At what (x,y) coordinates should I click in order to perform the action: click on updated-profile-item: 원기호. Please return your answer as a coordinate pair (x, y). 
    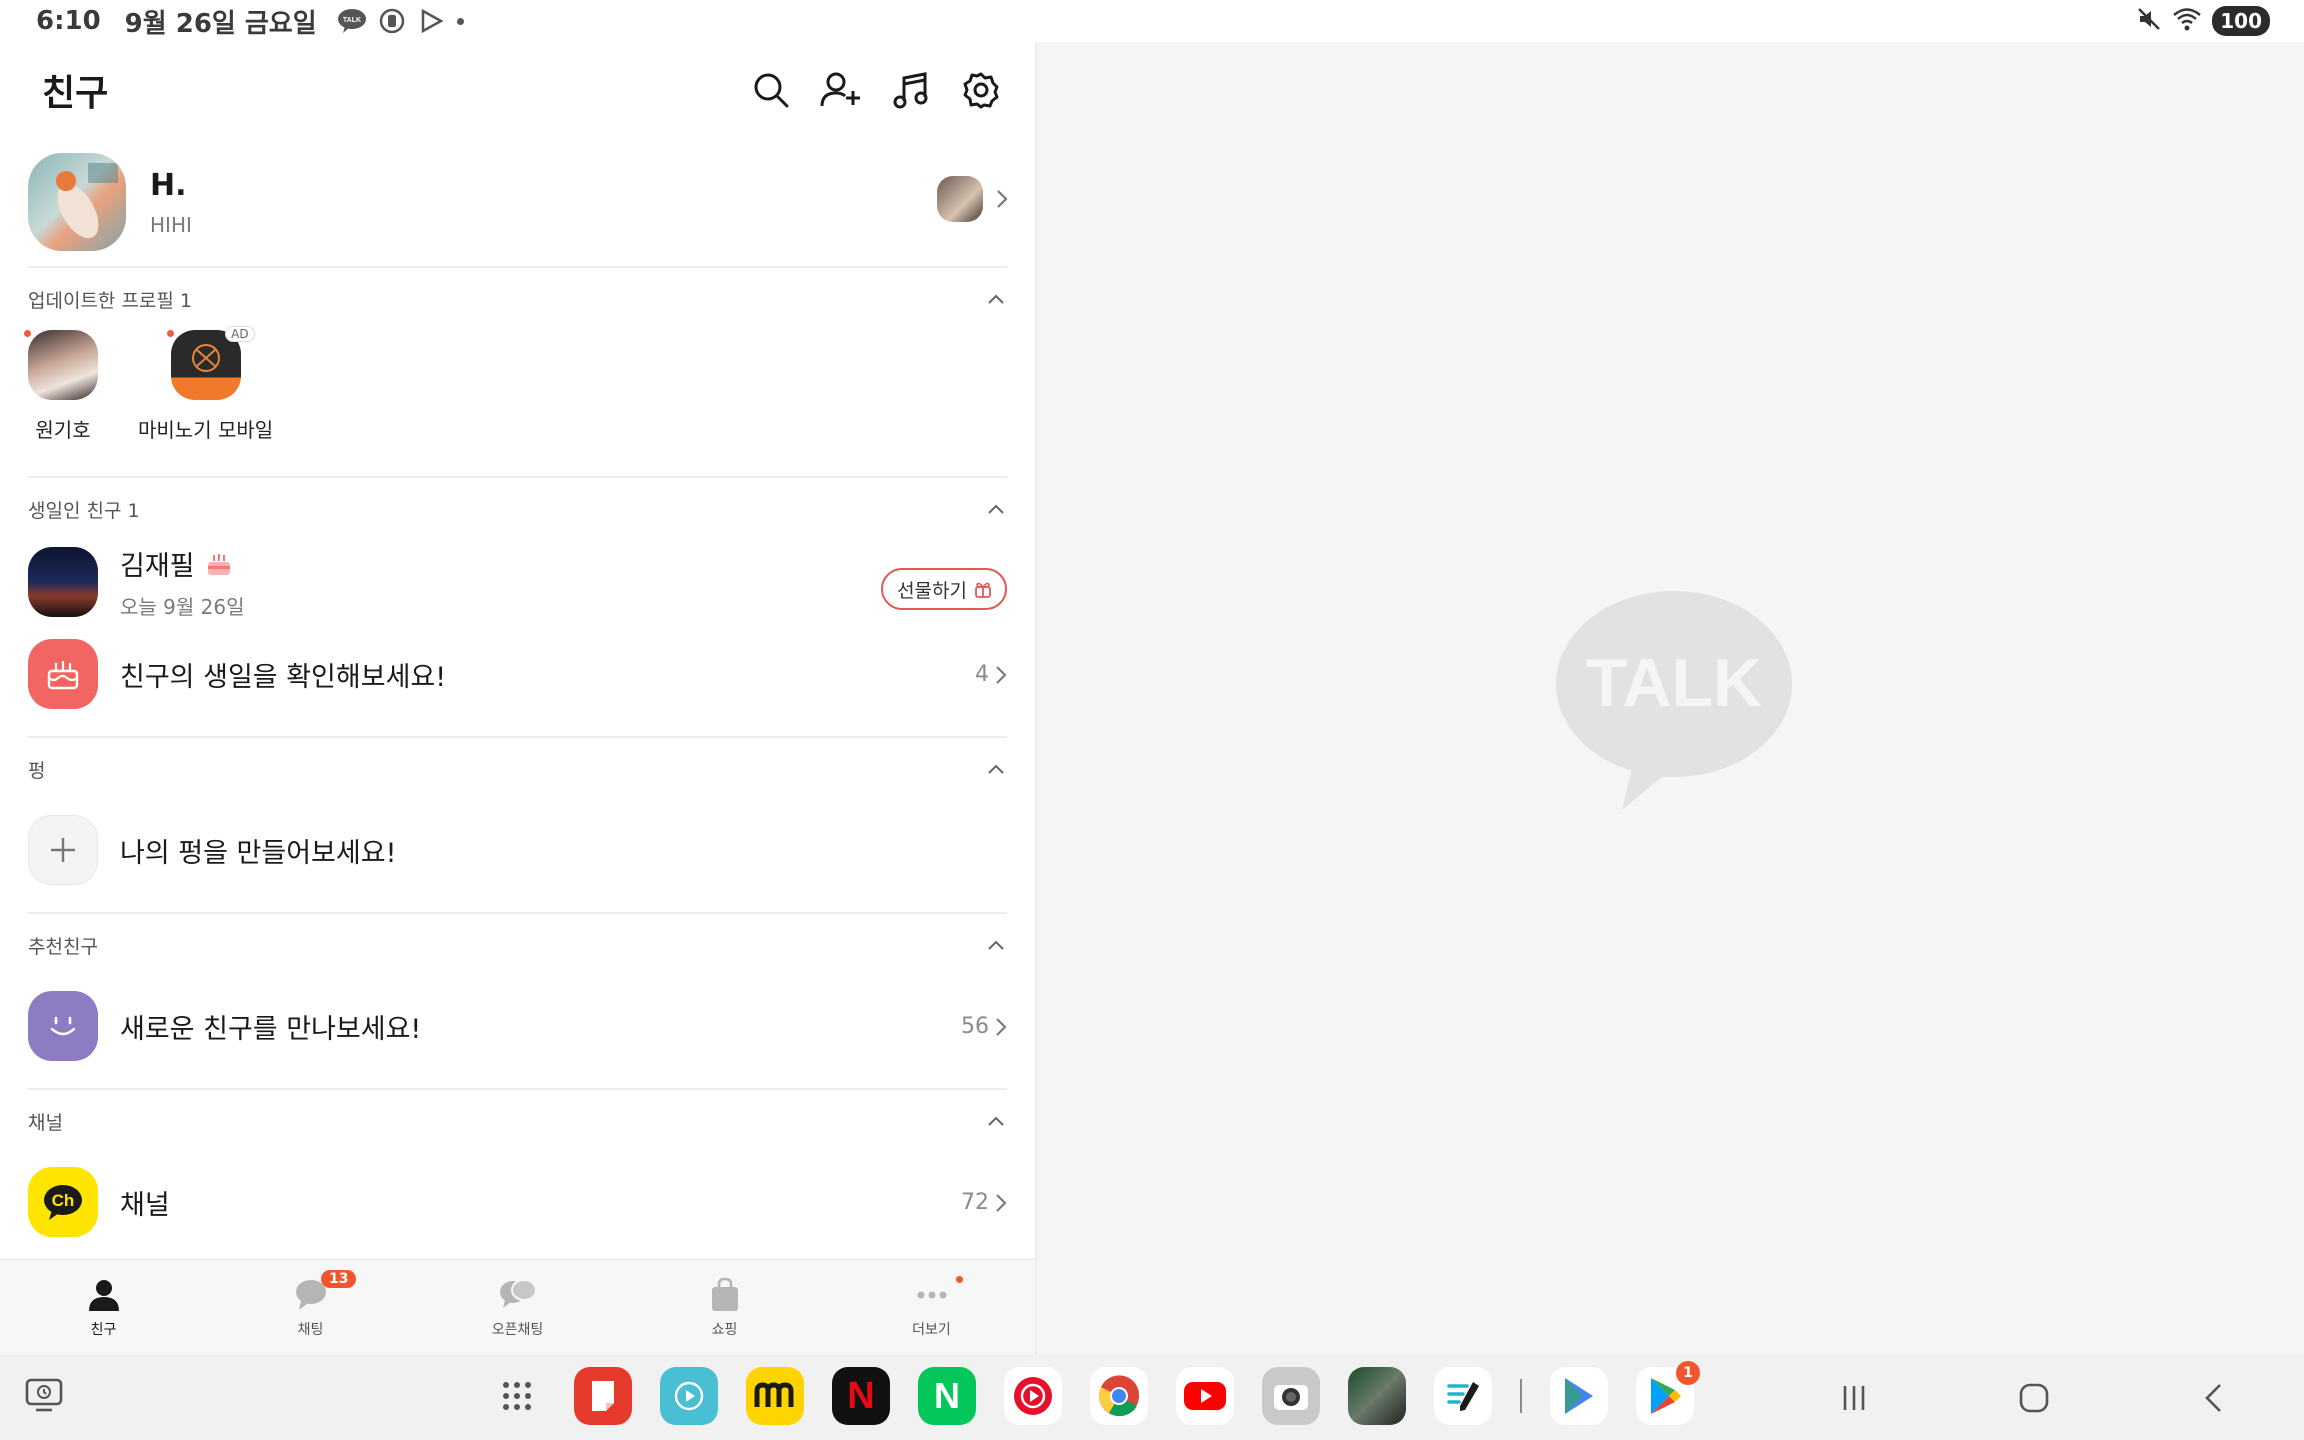
    Looking at the image, I should click on (61, 403).